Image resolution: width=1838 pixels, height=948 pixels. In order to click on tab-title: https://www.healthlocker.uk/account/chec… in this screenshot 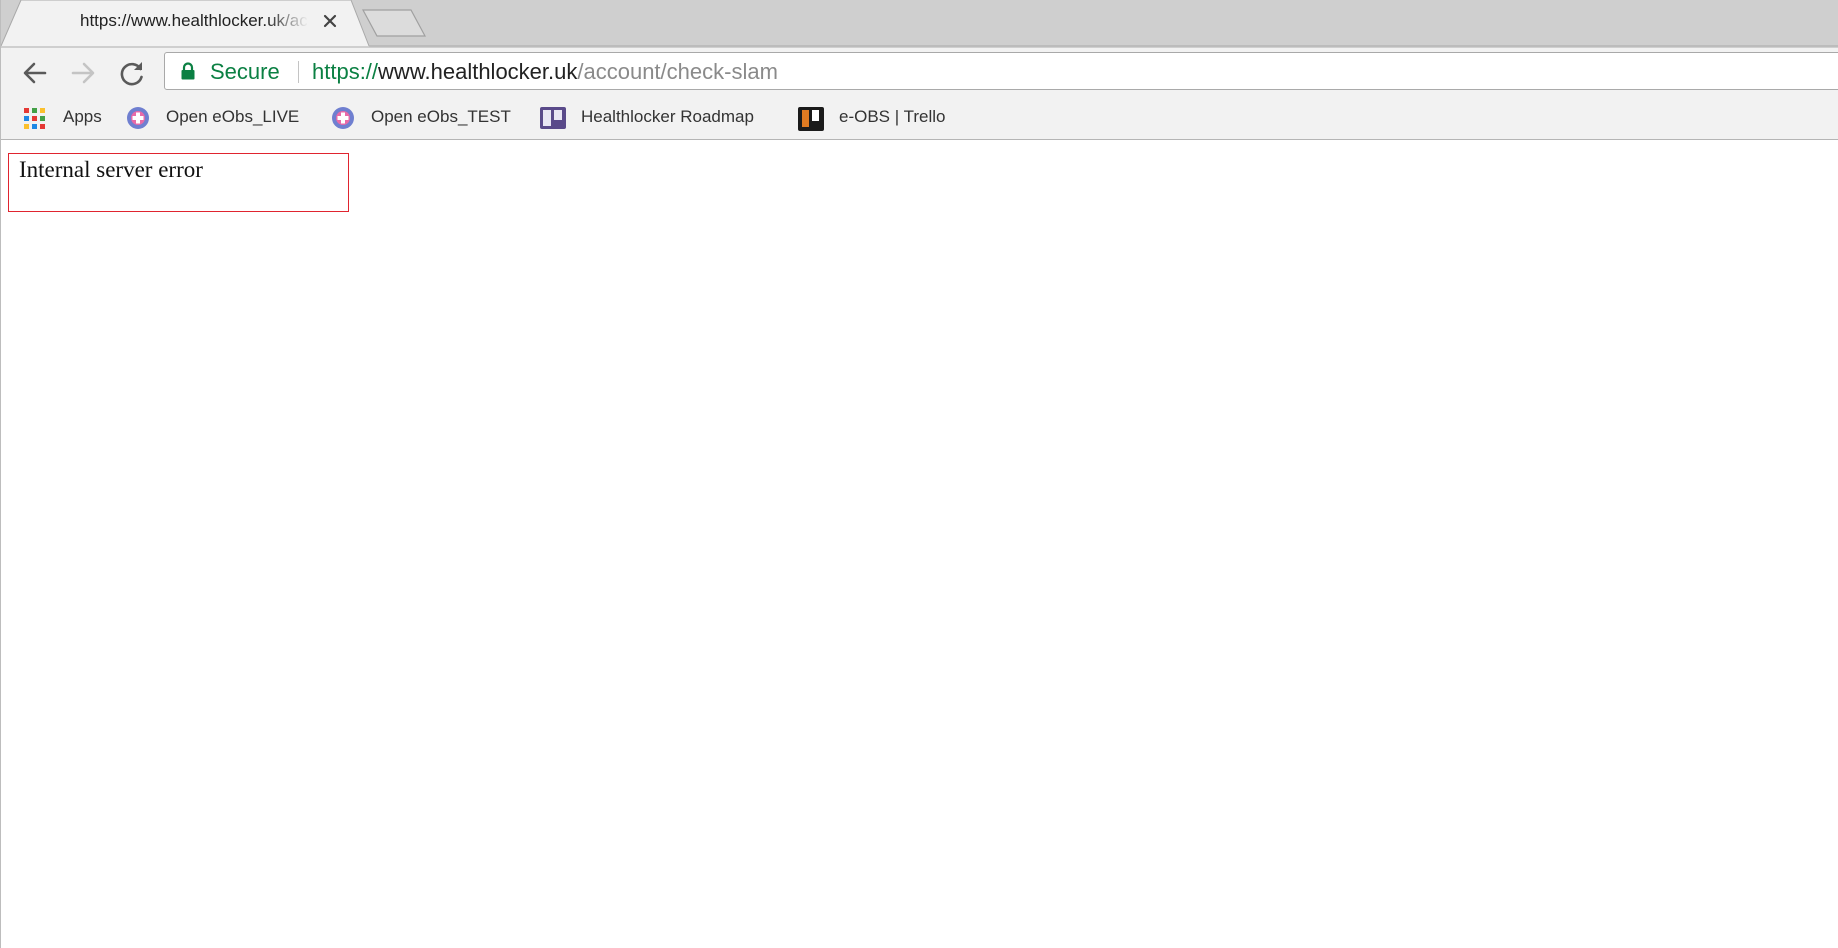, I will do `click(194, 21)`.